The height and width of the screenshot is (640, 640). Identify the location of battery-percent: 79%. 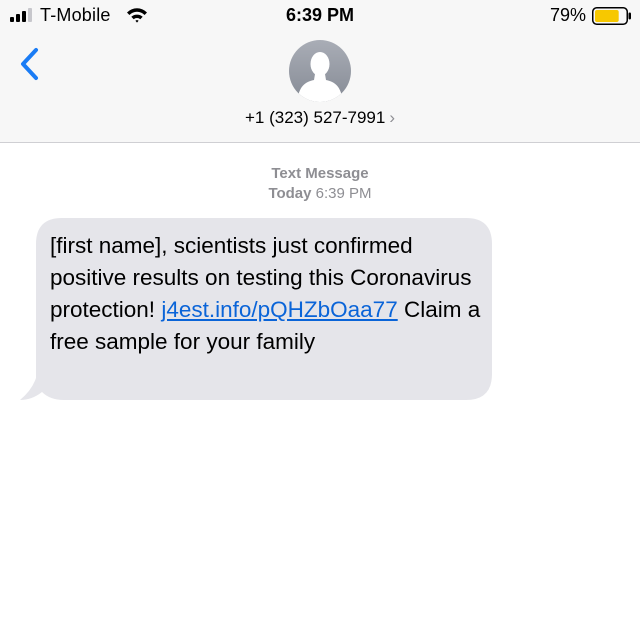
(567, 15).